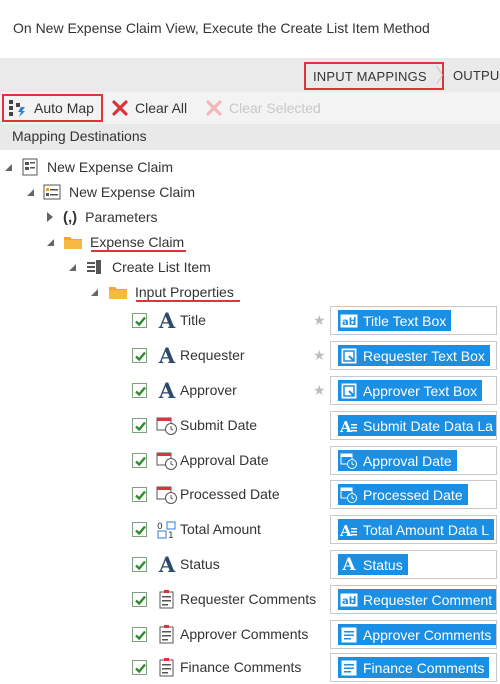 The width and height of the screenshot is (500, 684). What do you see at coordinates (121, 217) in the screenshot?
I see `tree-node-label: Parameters` at bounding box center [121, 217].